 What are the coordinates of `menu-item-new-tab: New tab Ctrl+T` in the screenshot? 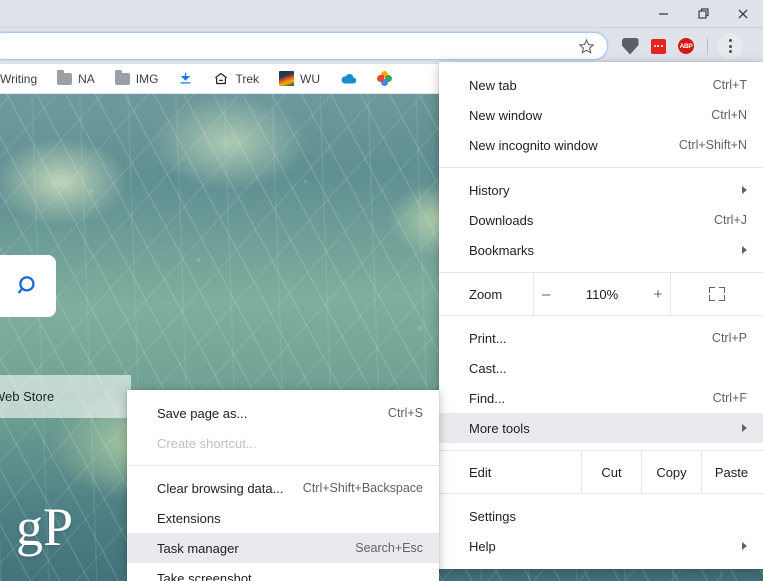 It's located at (601, 85).